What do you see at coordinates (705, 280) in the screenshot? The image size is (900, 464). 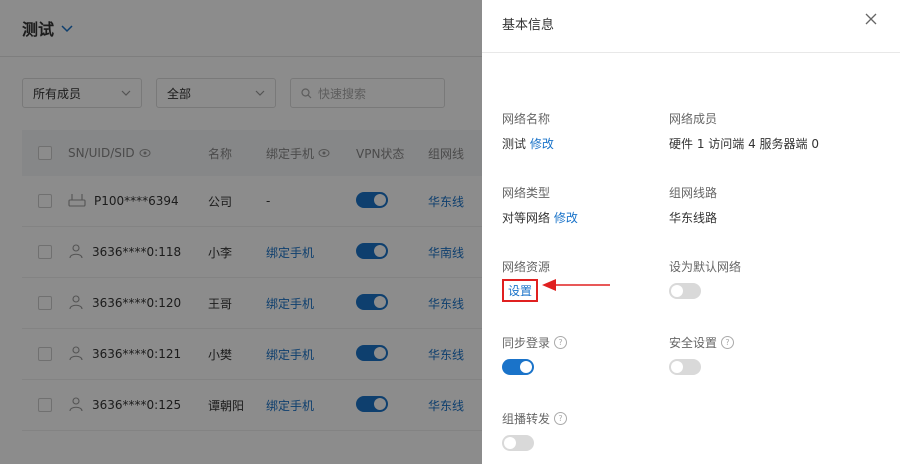 I see `default-network-field: 设为默认网络` at bounding box center [705, 280].